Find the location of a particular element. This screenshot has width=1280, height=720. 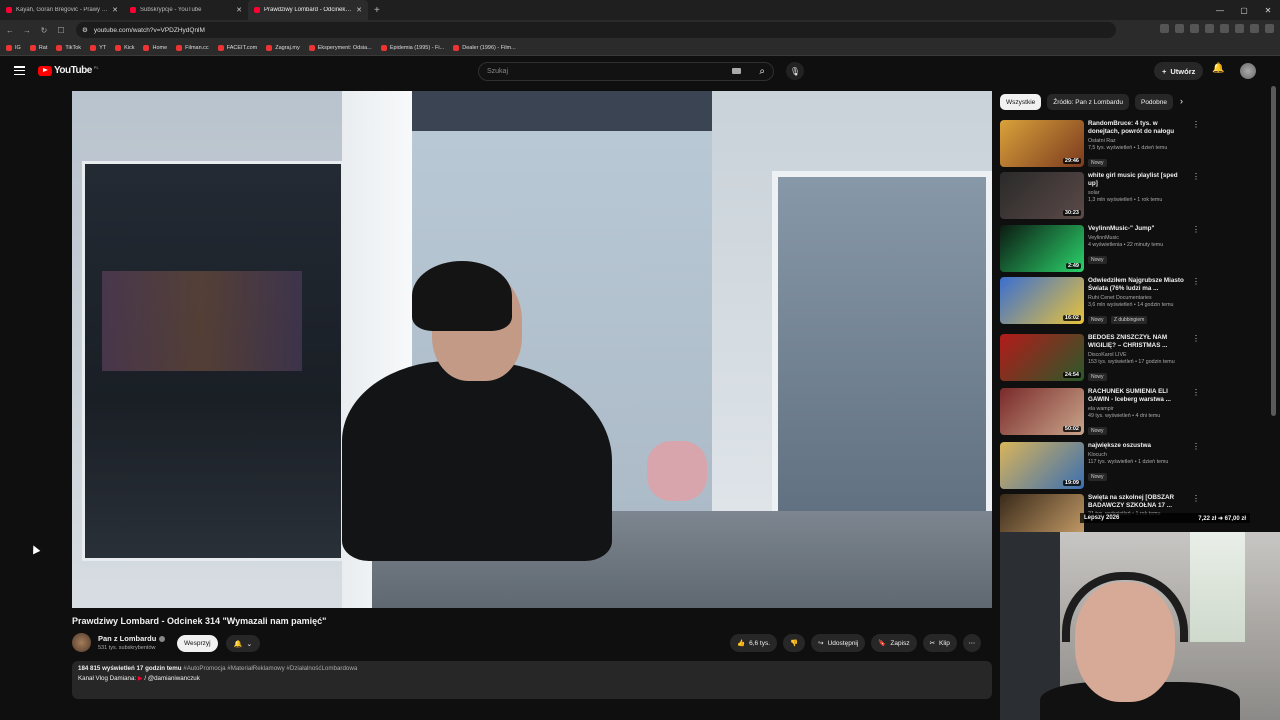

like-button: 👍 6,6 tys. is located at coordinates (754, 643).